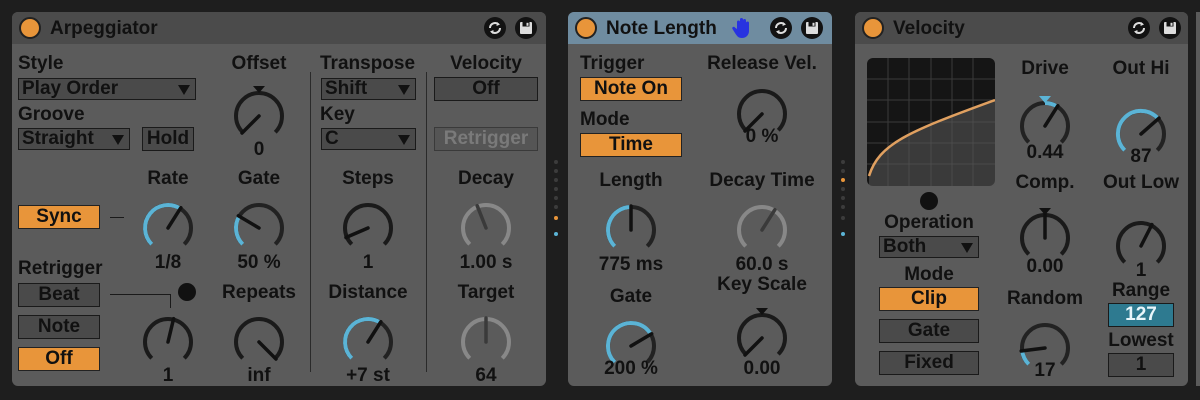 The width and height of the screenshot is (1200, 400). I want to click on curve-handle-icon, so click(929, 201).